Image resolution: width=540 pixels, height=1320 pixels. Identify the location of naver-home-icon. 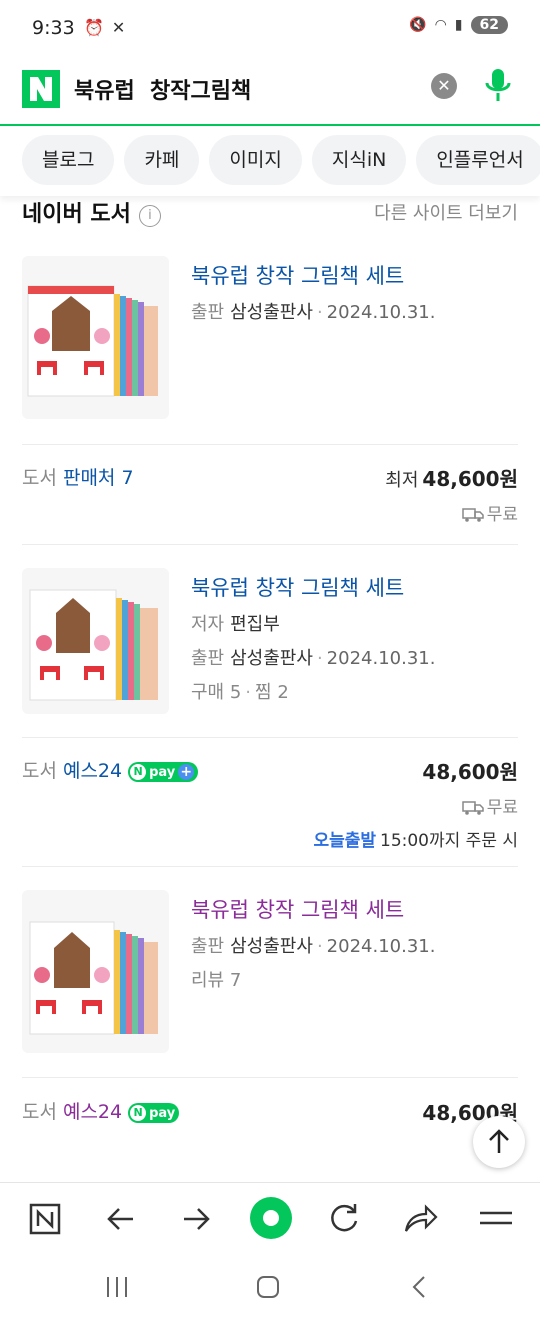
(45, 1219).